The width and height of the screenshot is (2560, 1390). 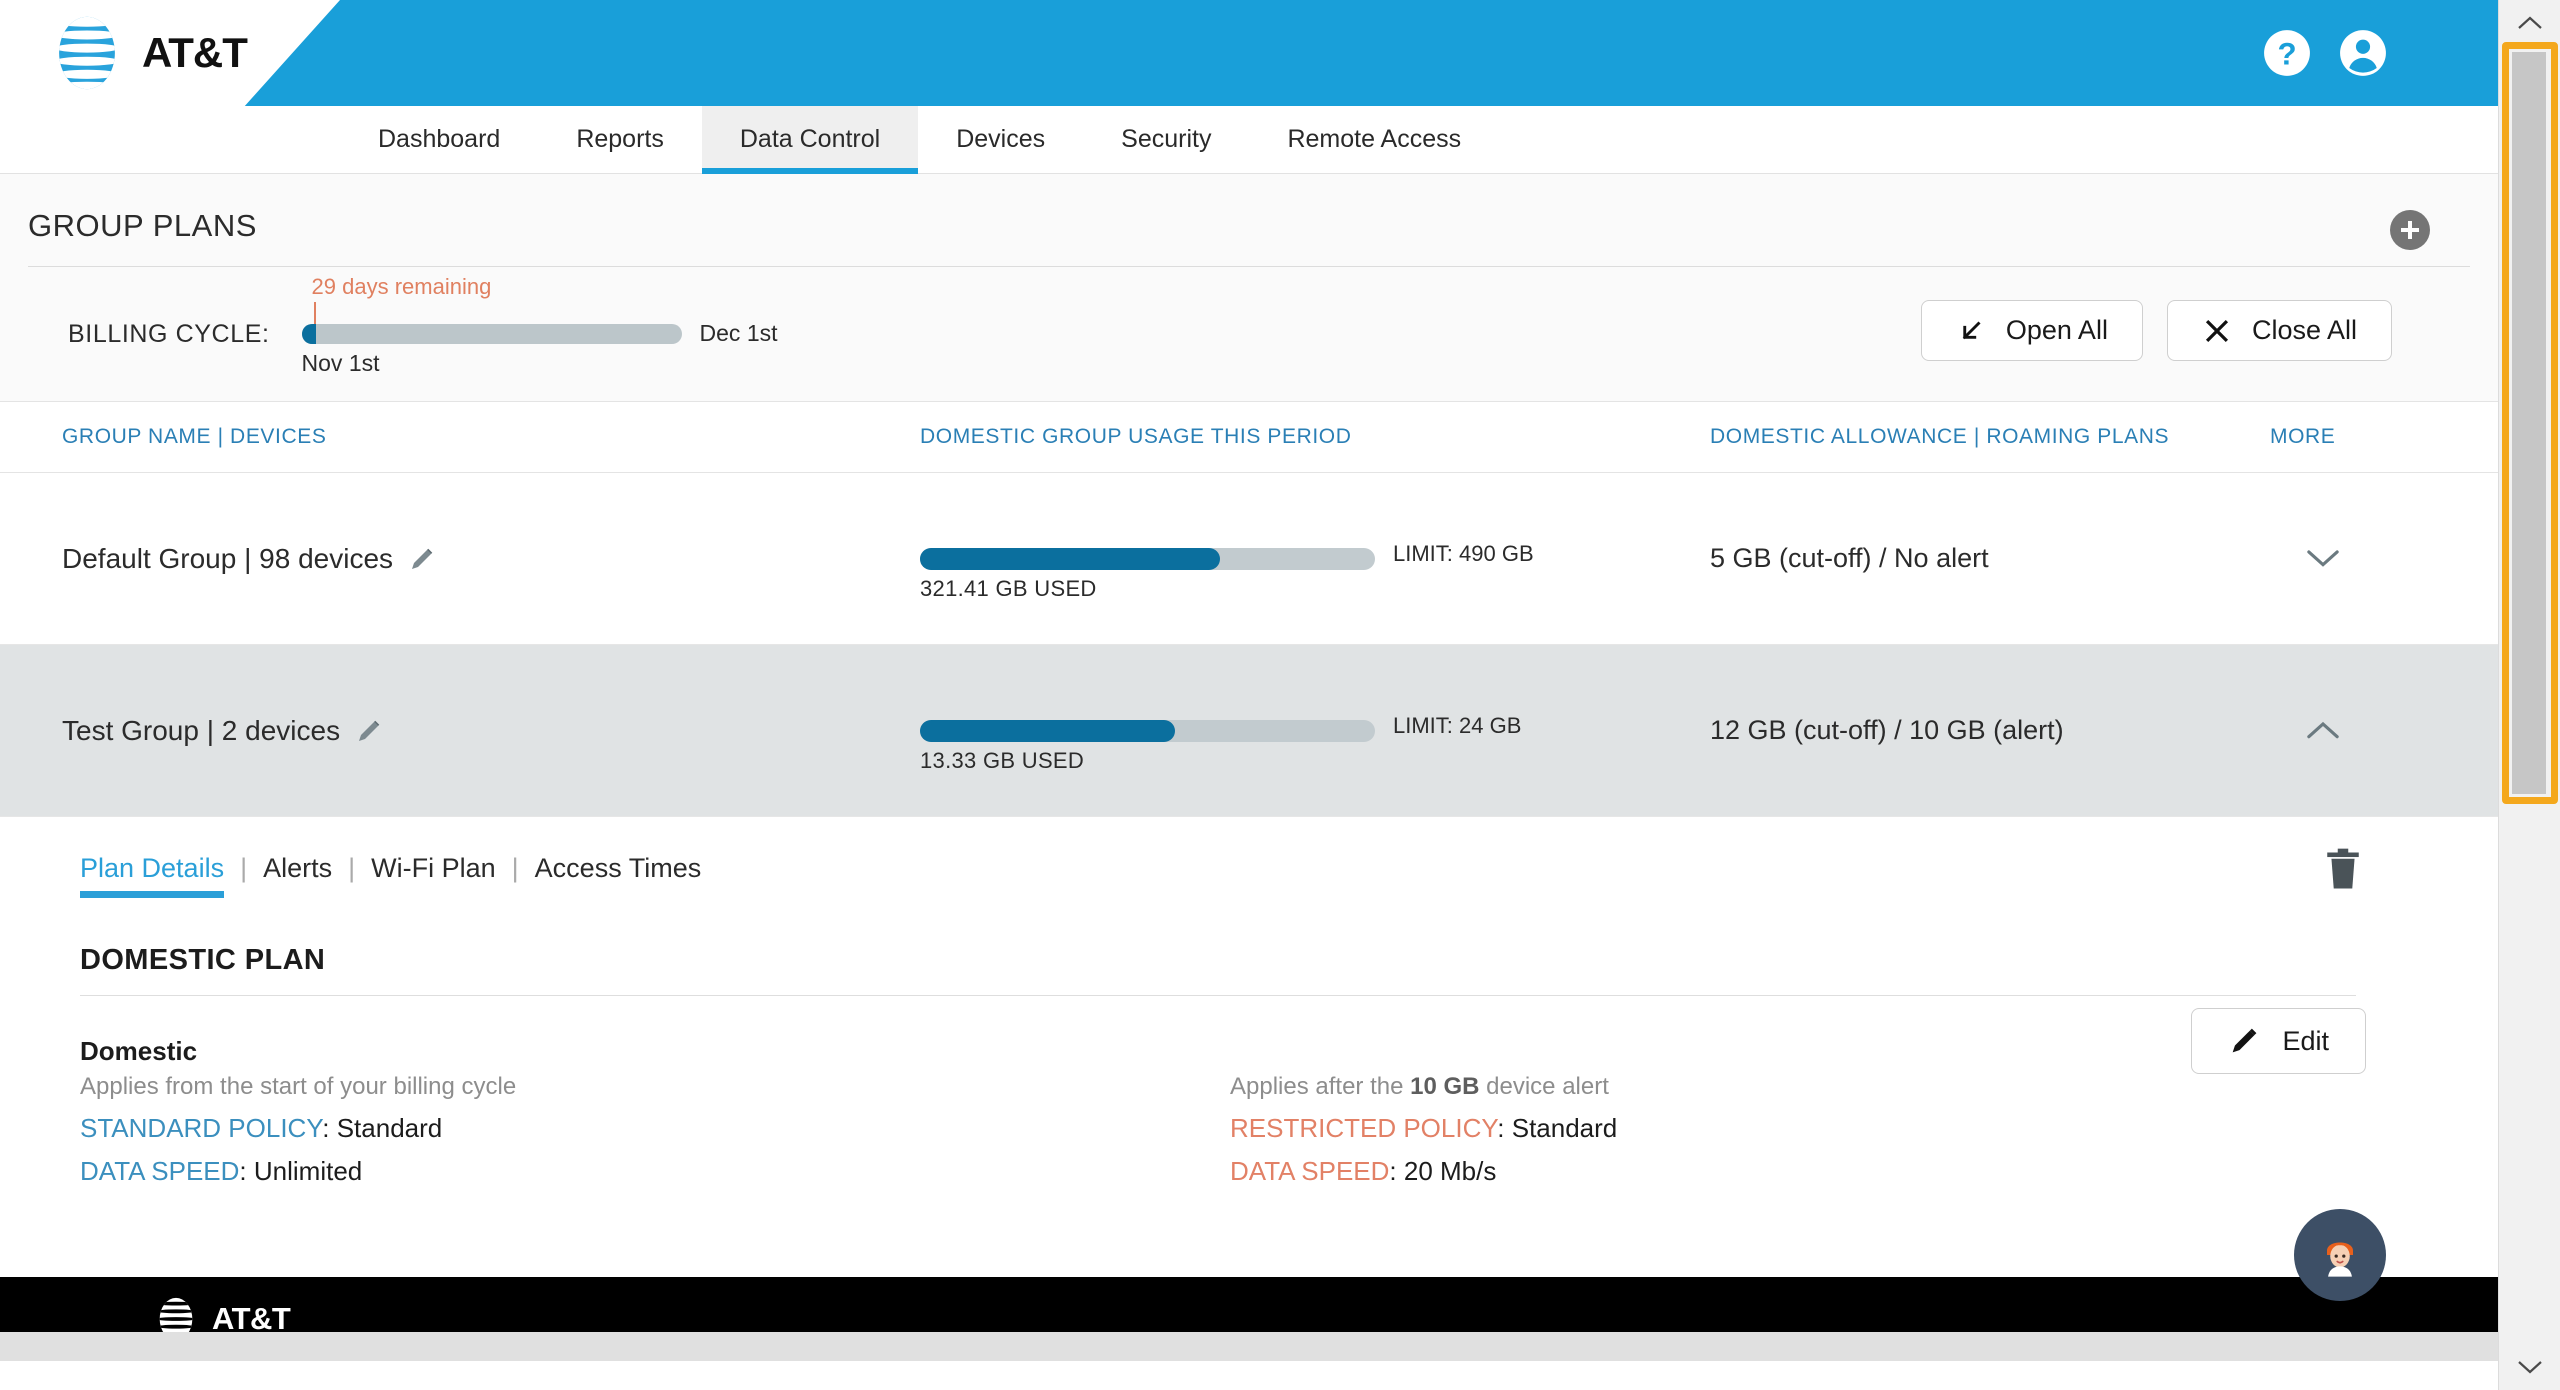 I want to click on billing-cycle-label: BILLING CYCLE:, so click(x=169, y=333).